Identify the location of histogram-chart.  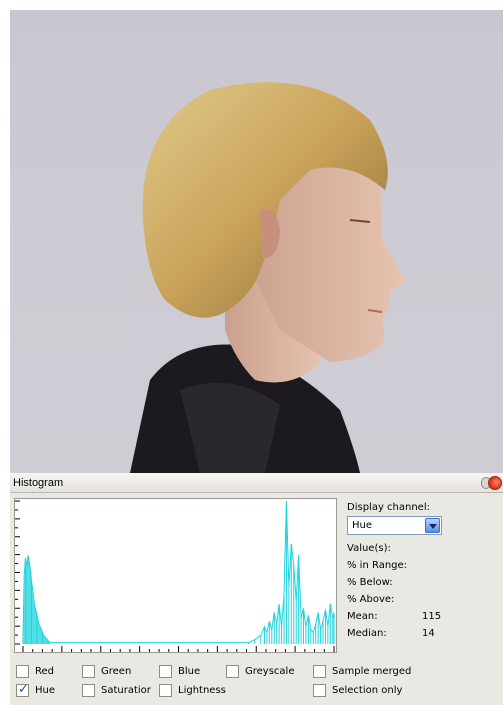
(175, 576).